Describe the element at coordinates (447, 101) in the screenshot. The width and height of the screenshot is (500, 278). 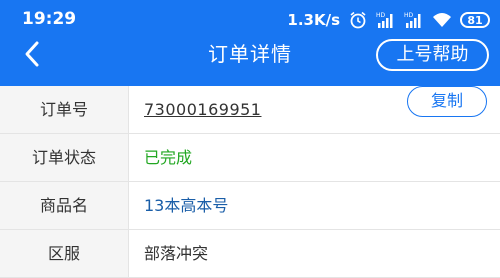
I see `copy-button: 复制` at that location.